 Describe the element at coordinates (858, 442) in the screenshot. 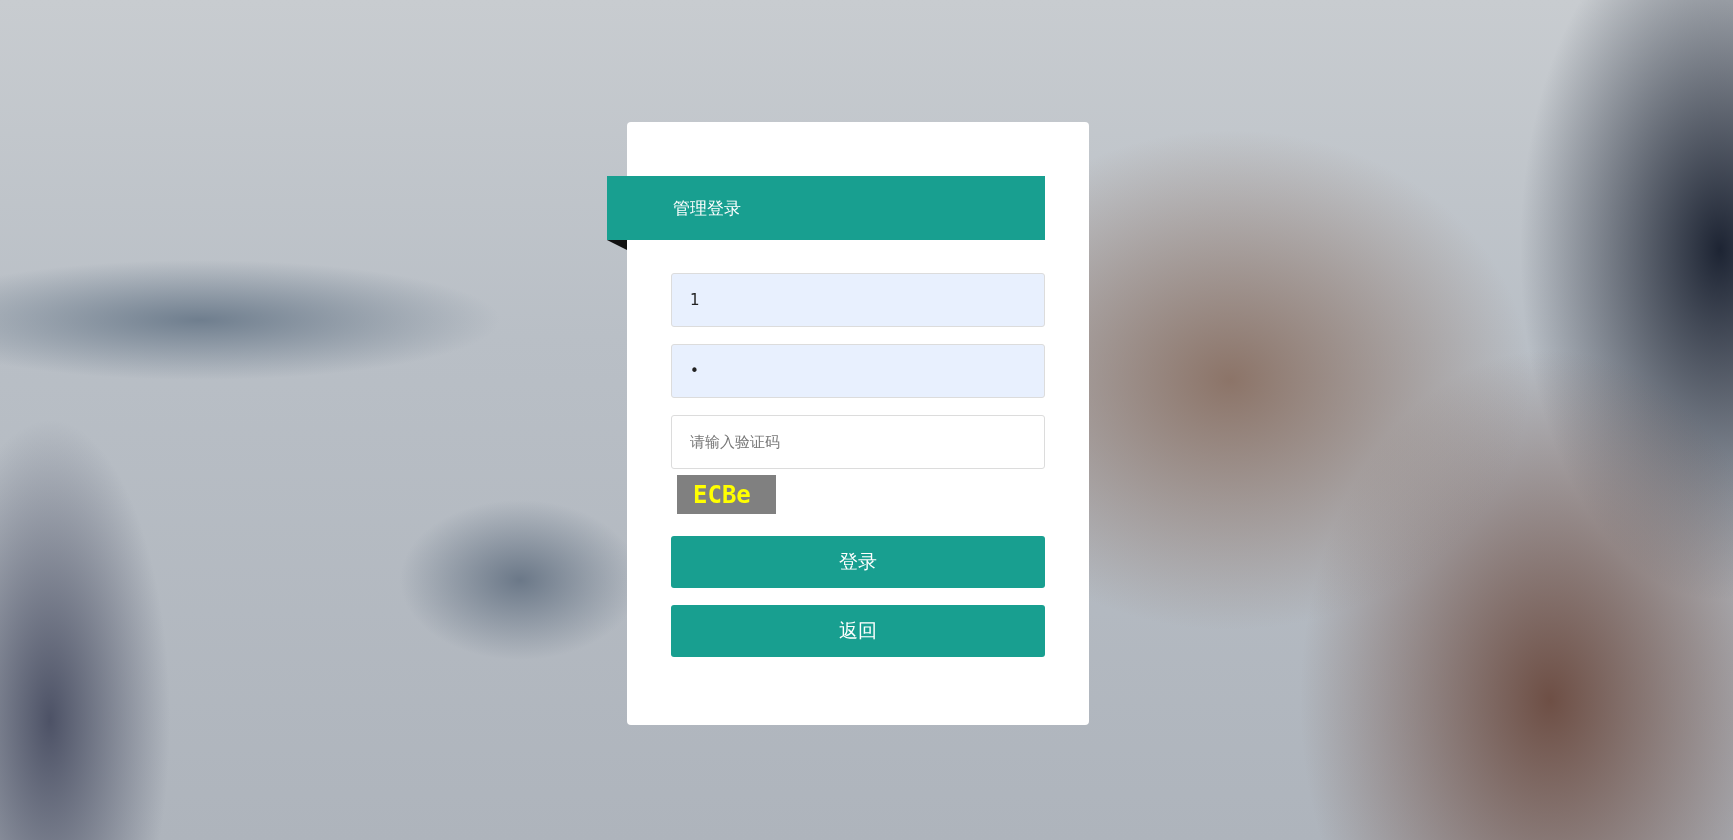

I see `input-field: 请输入验证码` at that location.